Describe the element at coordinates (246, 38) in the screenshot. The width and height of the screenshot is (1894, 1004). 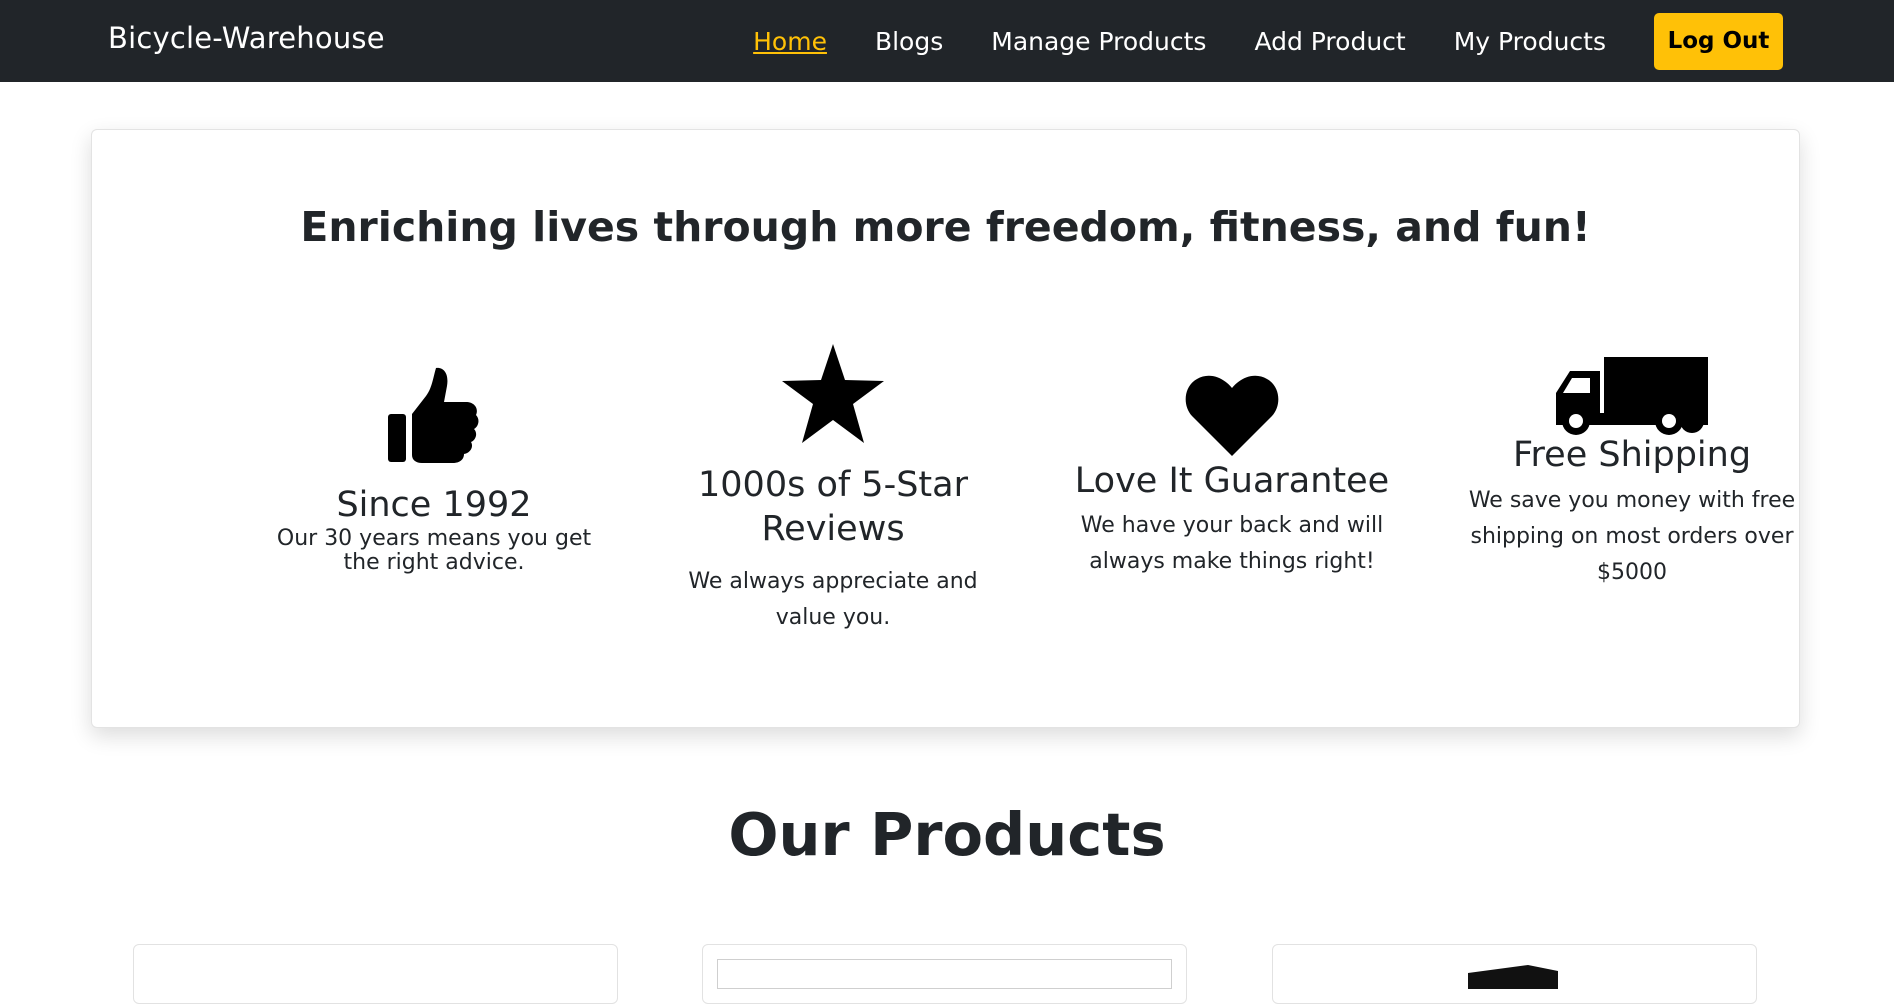
I see `brand-logo: Bicycle-Warehouse` at that location.